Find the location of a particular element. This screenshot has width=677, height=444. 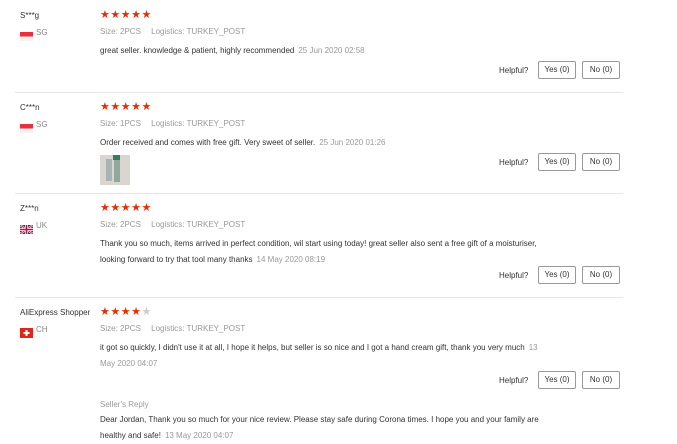

reviewer-name: C***n is located at coordinates (30, 107).